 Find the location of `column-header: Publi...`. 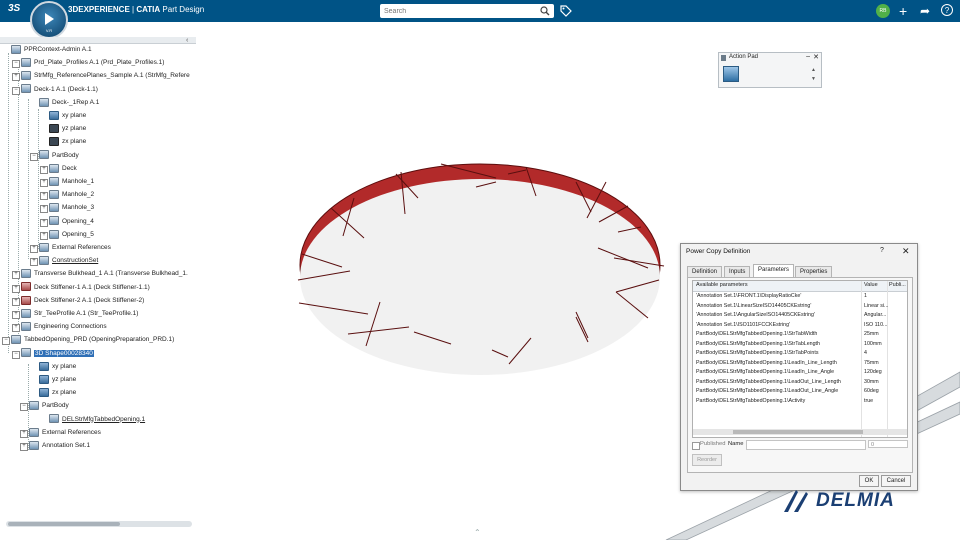

column-header: Publi... is located at coordinates (897, 285).